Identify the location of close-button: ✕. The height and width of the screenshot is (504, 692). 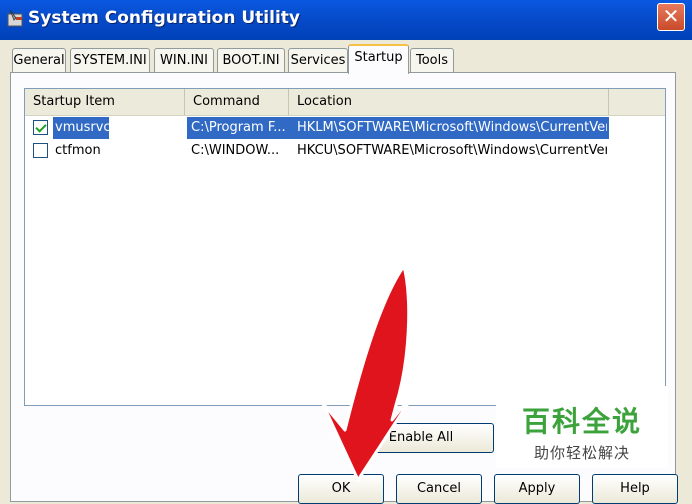
(671, 17).